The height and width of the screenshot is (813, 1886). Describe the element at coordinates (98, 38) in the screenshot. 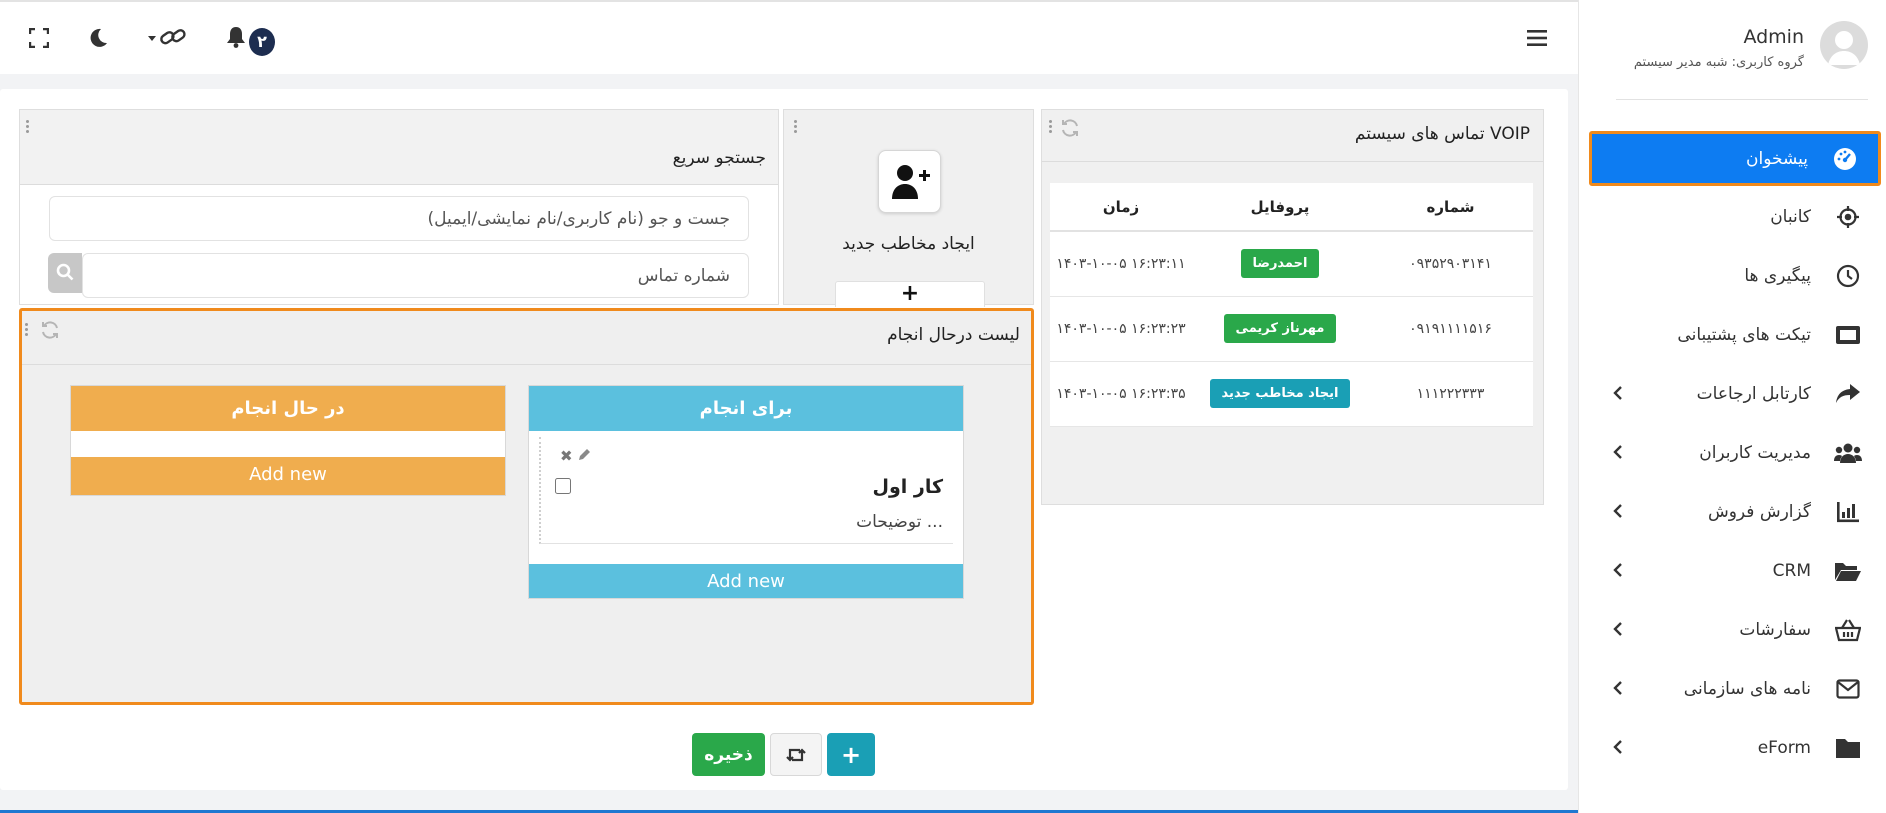

I see `dark-mode-moon-icon` at that location.